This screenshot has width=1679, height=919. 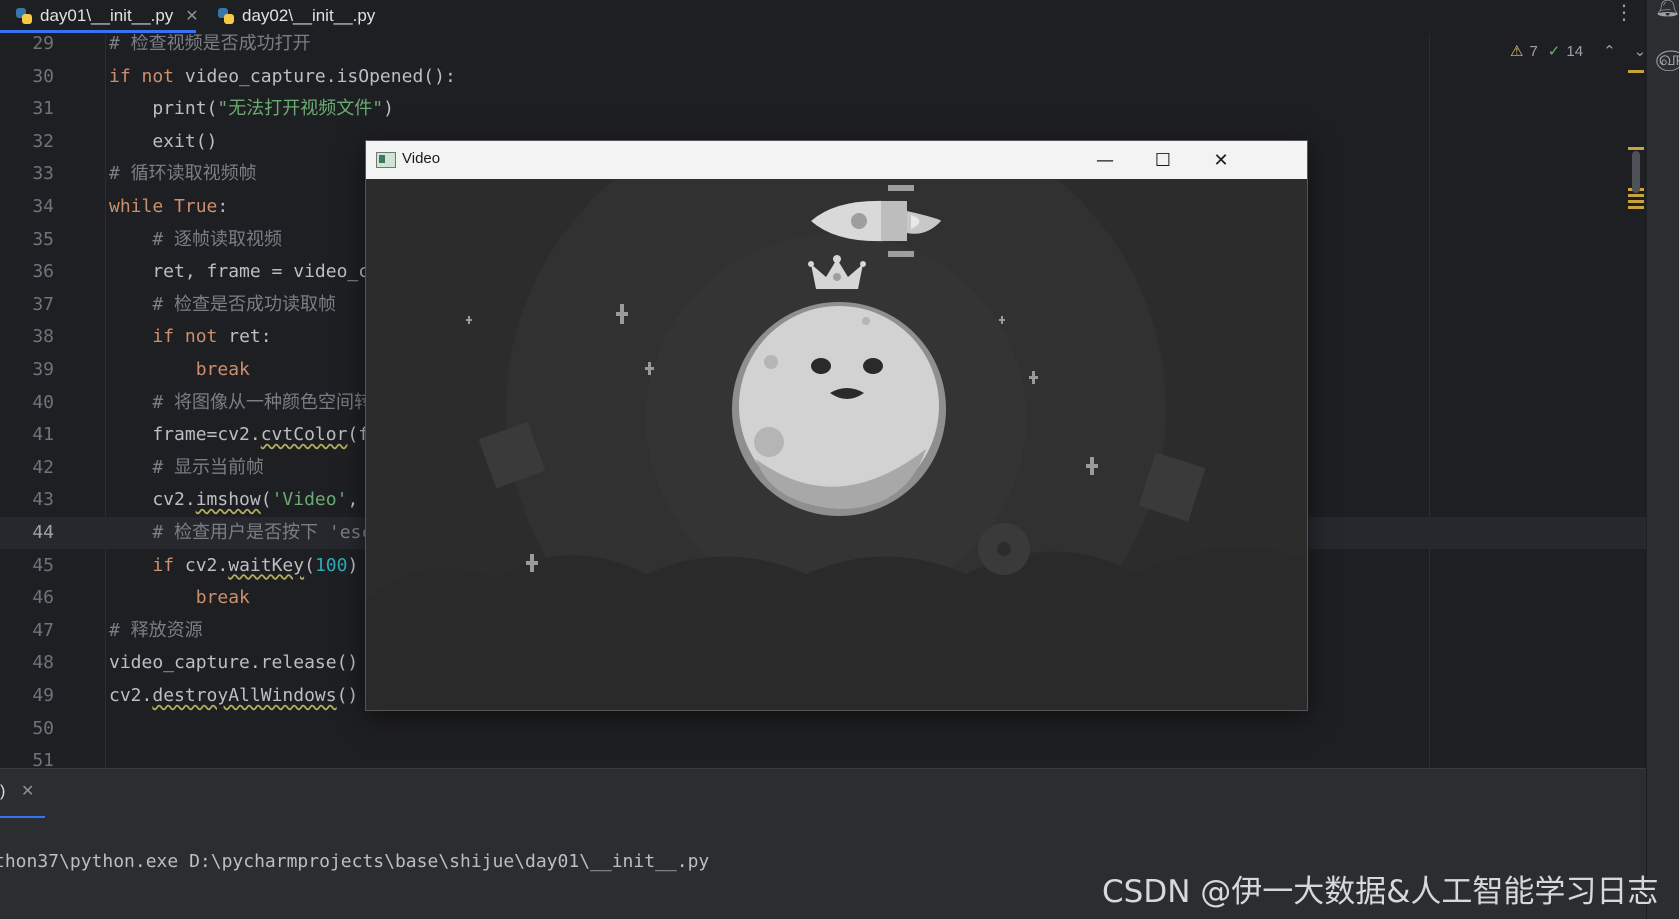 What do you see at coordinates (1105, 160) in the screenshot?
I see `minimize-button: —` at bounding box center [1105, 160].